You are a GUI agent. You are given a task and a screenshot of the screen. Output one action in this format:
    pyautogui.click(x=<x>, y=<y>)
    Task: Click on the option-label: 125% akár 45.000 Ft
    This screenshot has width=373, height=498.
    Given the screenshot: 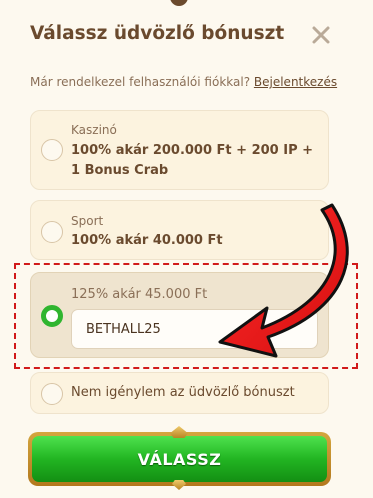 What is the action you would take?
    pyautogui.click(x=139, y=294)
    